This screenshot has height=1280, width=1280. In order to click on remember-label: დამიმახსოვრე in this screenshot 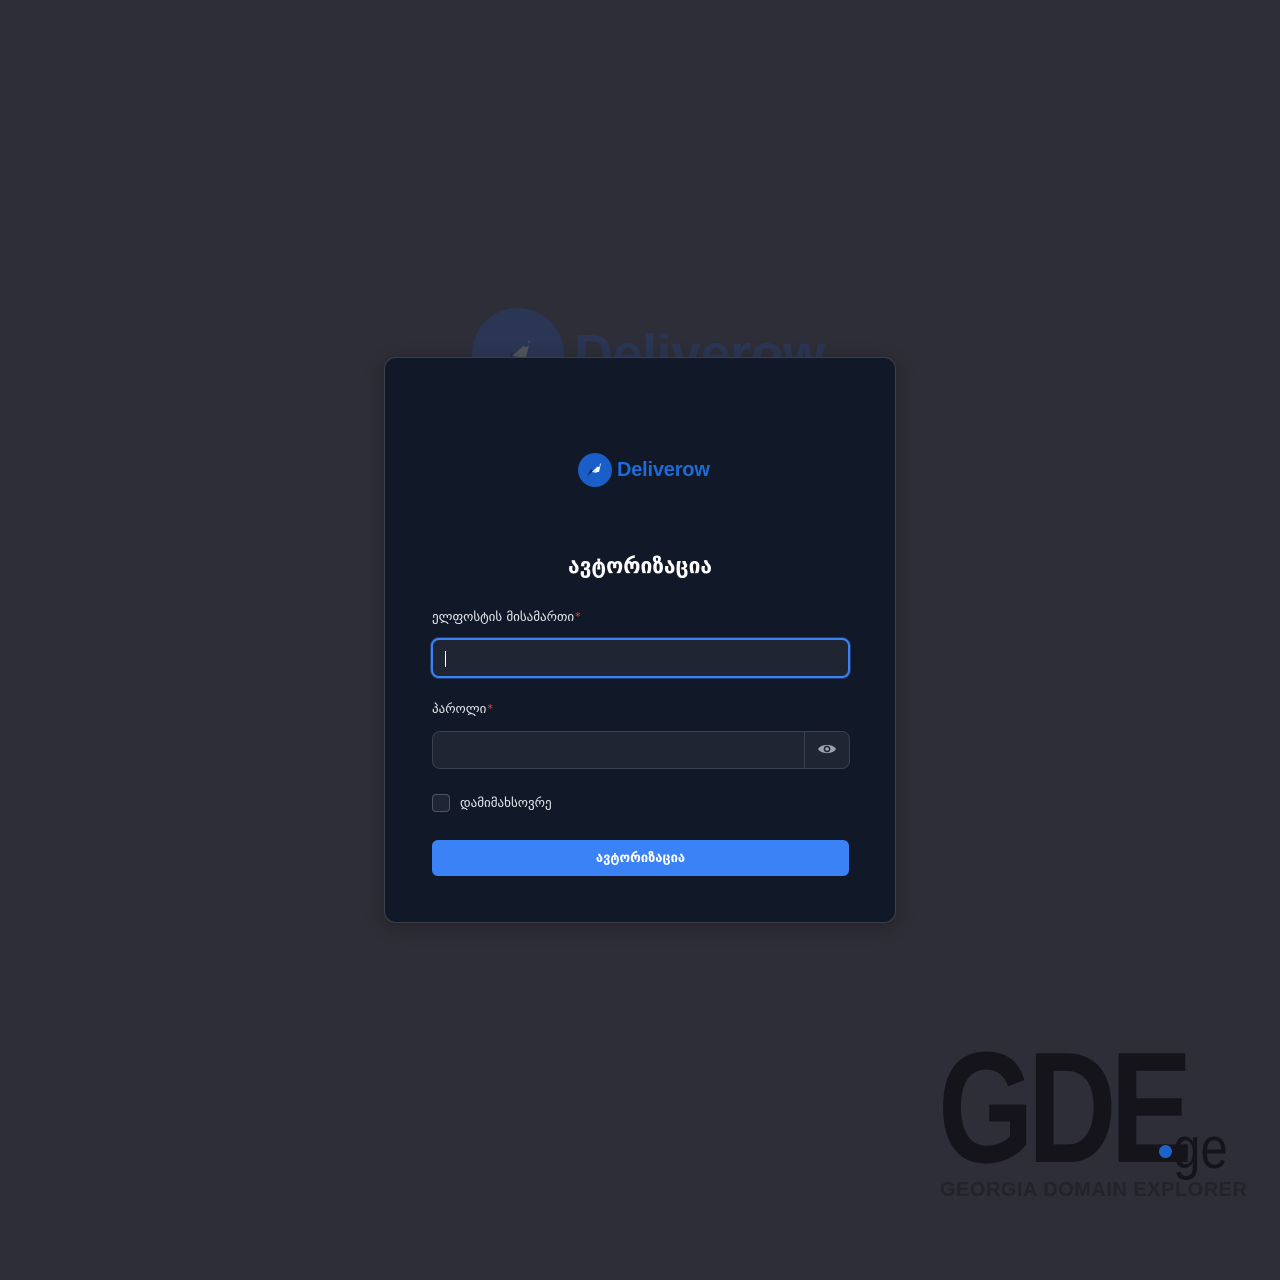, I will do `click(506, 803)`.